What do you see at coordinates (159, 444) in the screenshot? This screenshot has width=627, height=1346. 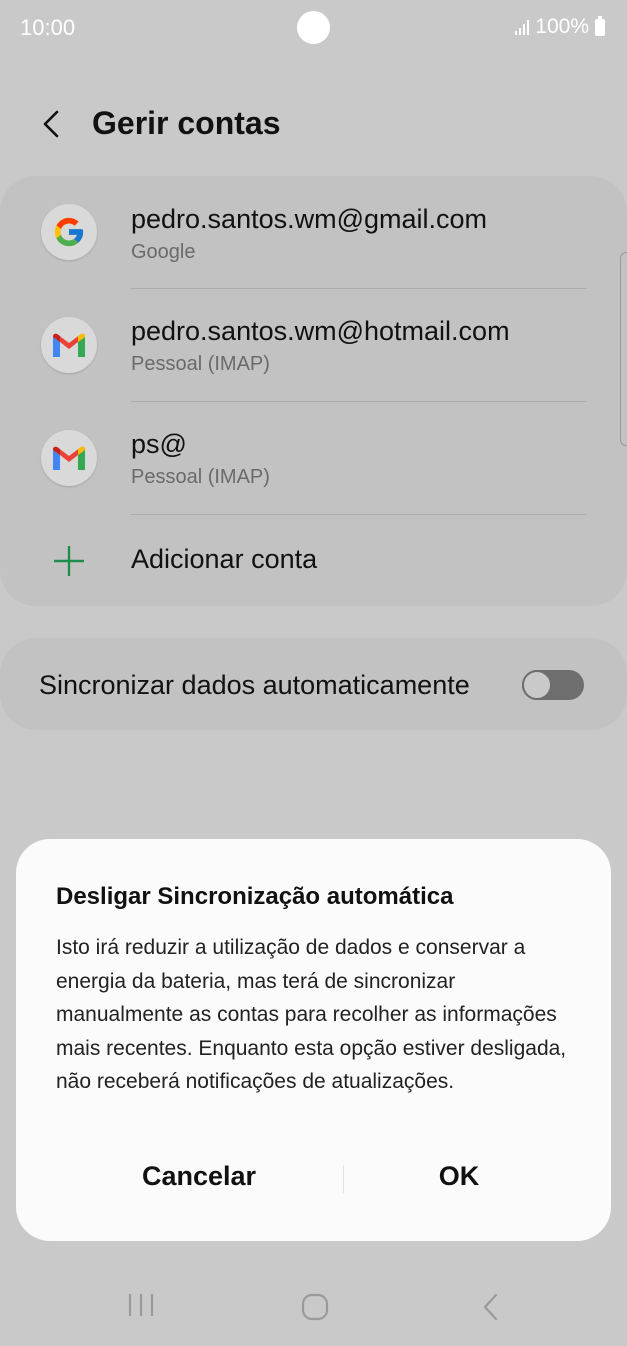 I see `account-email: ps@` at bounding box center [159, 444].